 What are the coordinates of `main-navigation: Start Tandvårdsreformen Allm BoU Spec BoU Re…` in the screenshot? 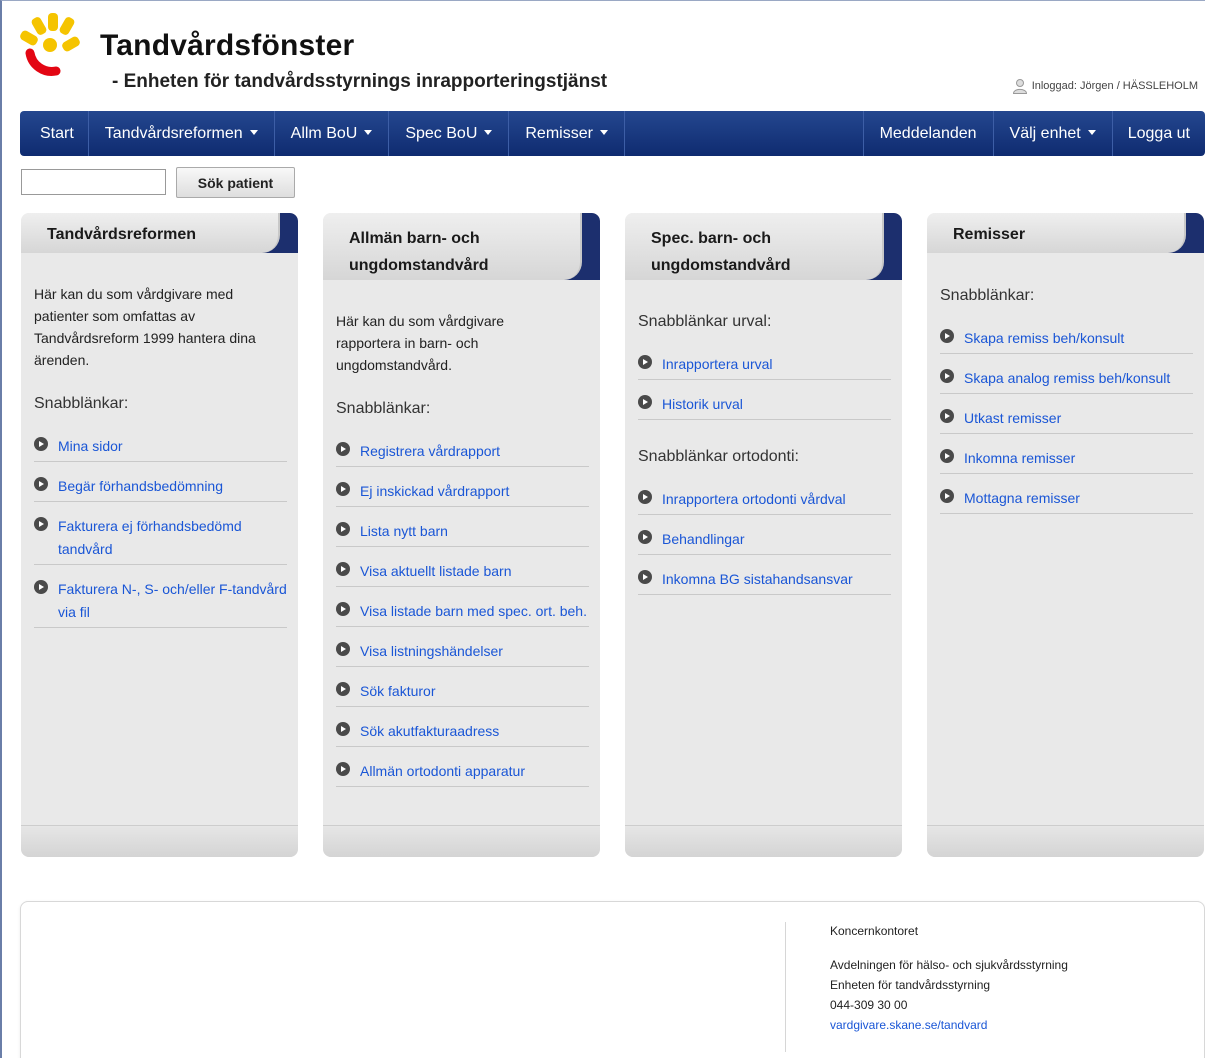 It's located at (612, 133).